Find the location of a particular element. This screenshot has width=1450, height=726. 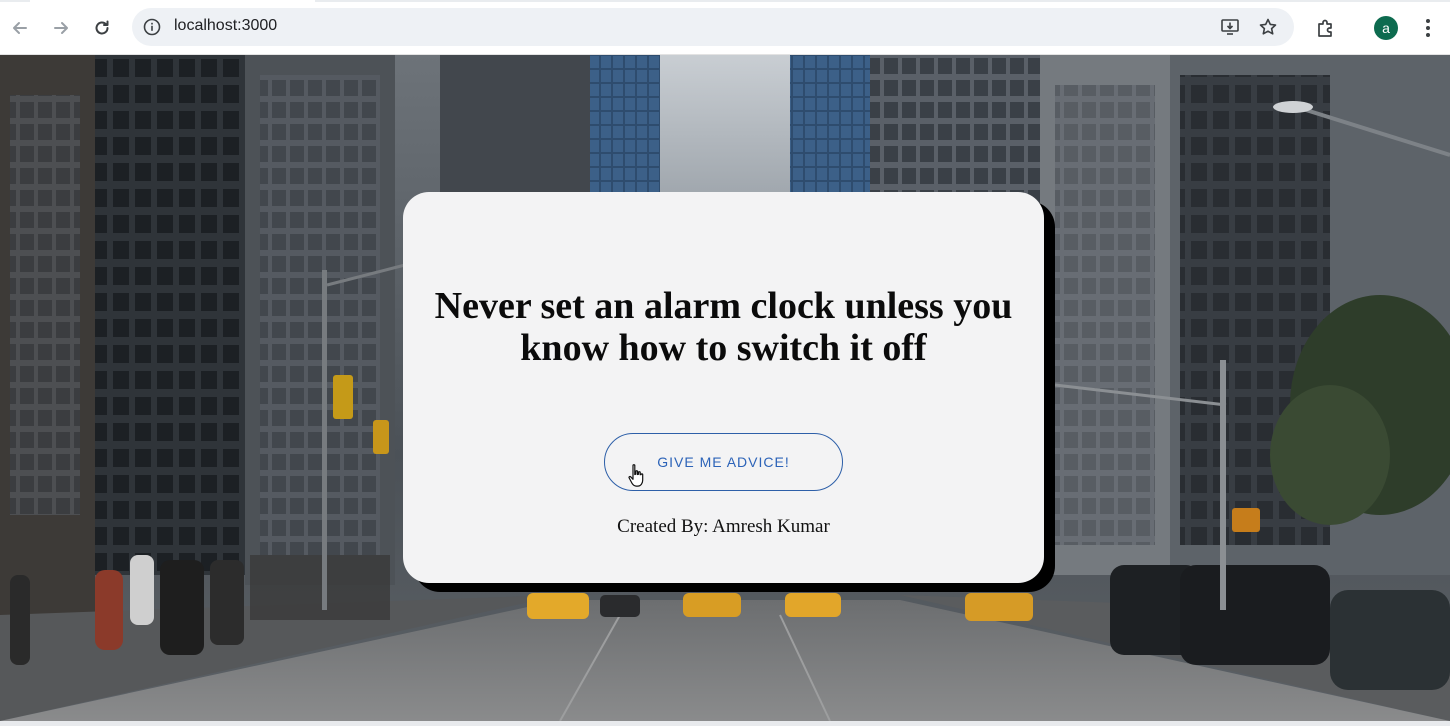

forward-button is located at coordinates (61, 28).